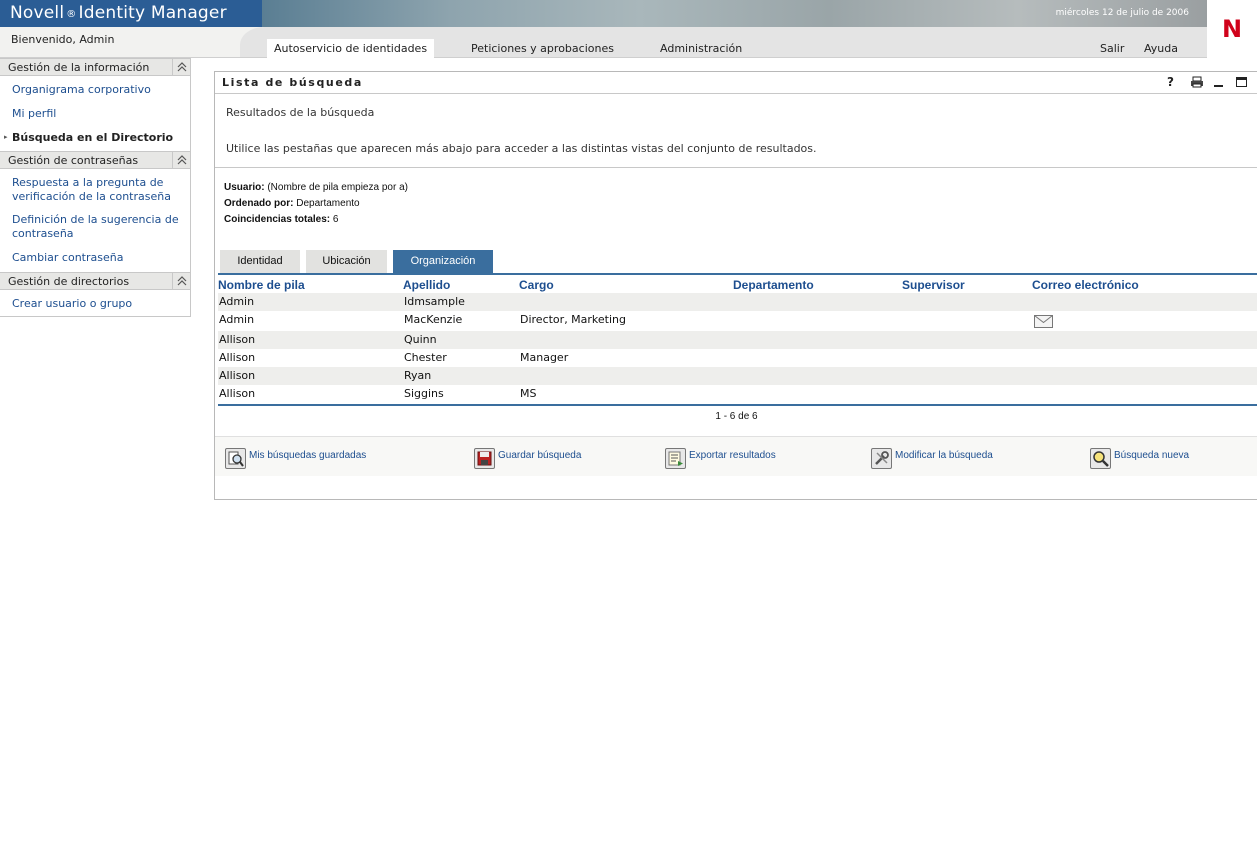  I want to click on magnifier-icon, so click(1100, 458).